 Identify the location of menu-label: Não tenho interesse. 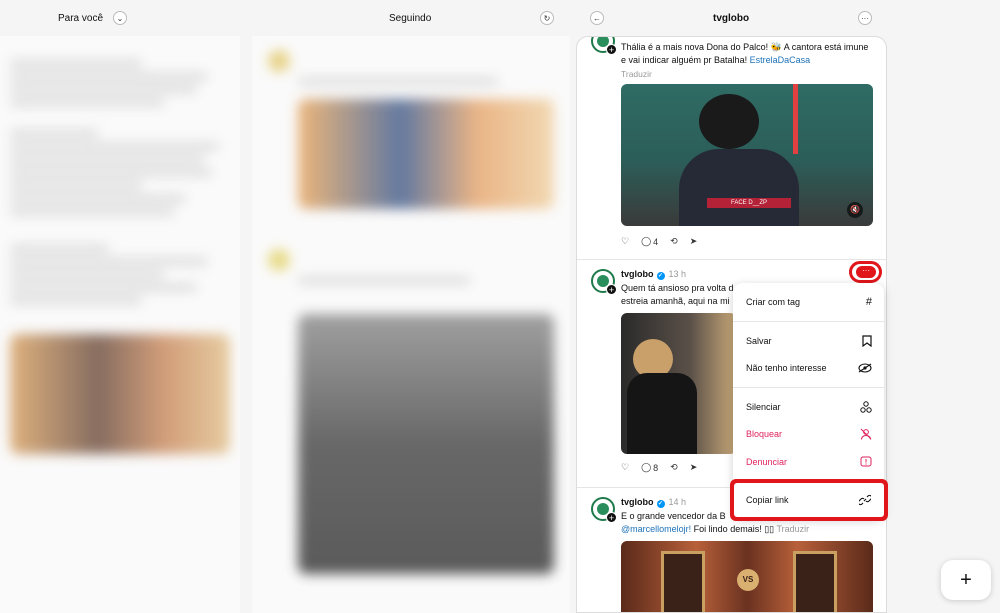
(786, 368).